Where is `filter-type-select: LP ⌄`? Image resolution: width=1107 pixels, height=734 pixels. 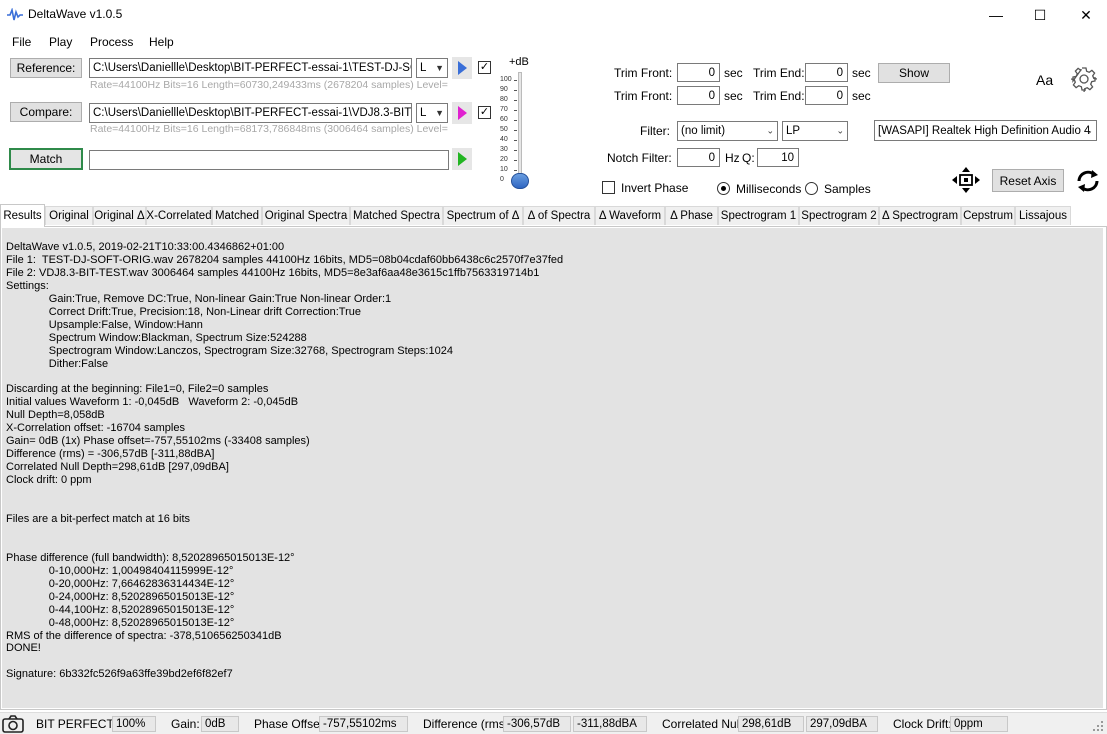 filter-type-select: LP ⌄ is located at coordinates (815, 131).